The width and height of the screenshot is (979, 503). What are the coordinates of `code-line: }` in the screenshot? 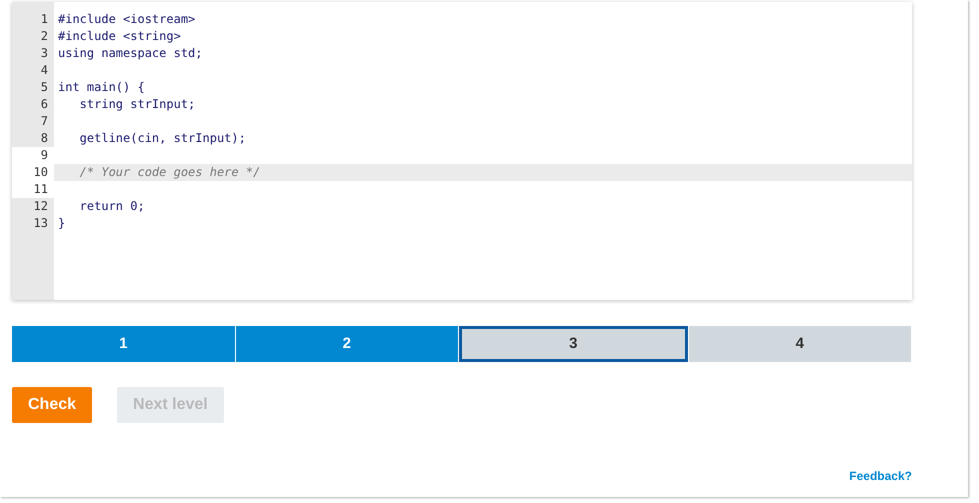 It's located at (61, 223).